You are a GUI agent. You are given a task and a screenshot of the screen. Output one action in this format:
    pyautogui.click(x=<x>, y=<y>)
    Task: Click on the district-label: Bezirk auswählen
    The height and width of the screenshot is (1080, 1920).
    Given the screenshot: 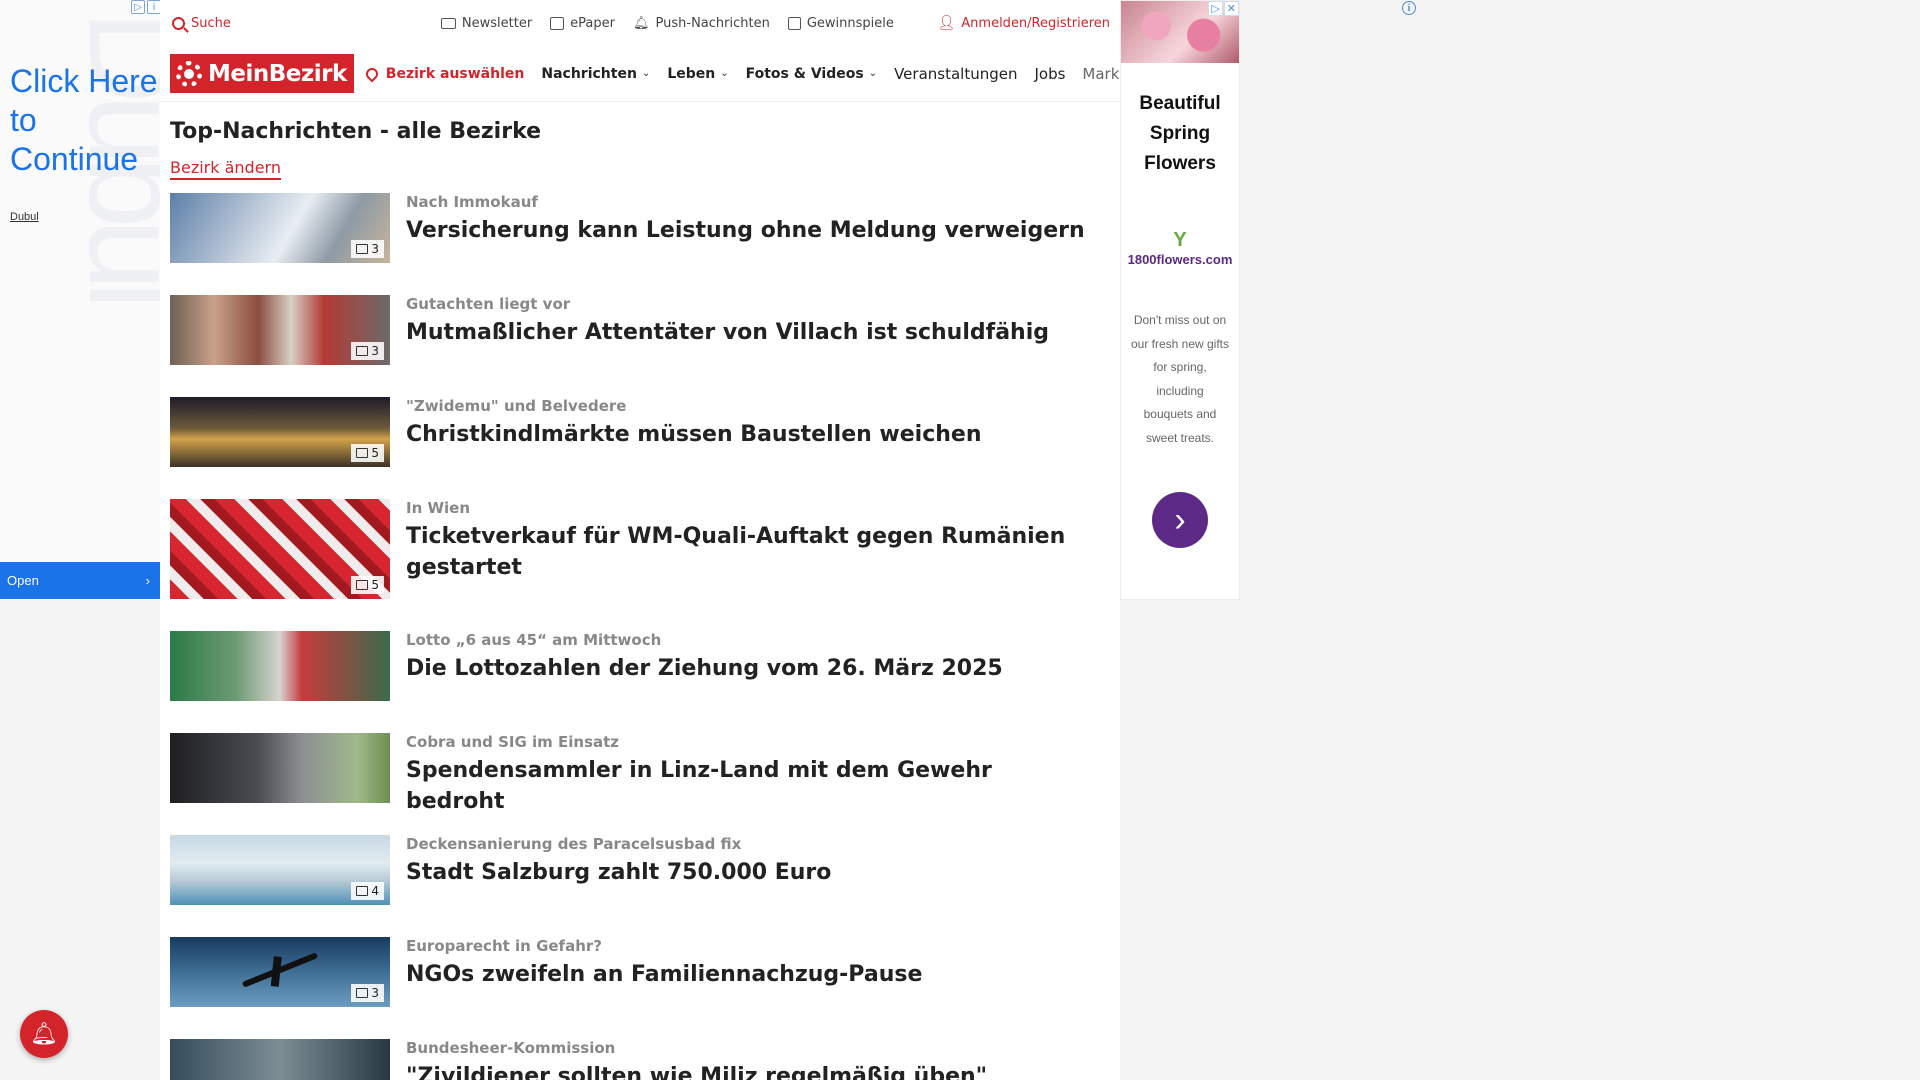 What is the action you would take?
    pyautogui.click(x=455, y=73)
    